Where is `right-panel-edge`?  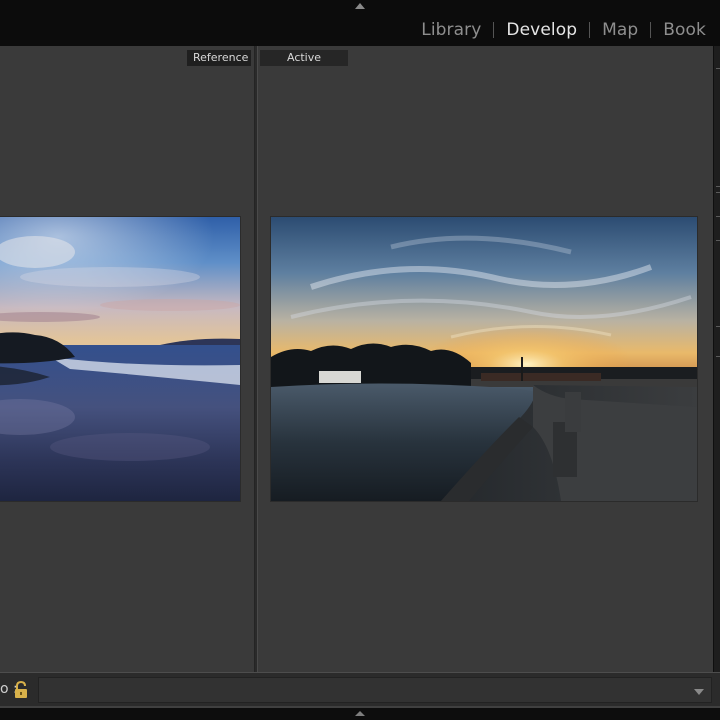
right-panel-edge is located at coordinates (716, 359).